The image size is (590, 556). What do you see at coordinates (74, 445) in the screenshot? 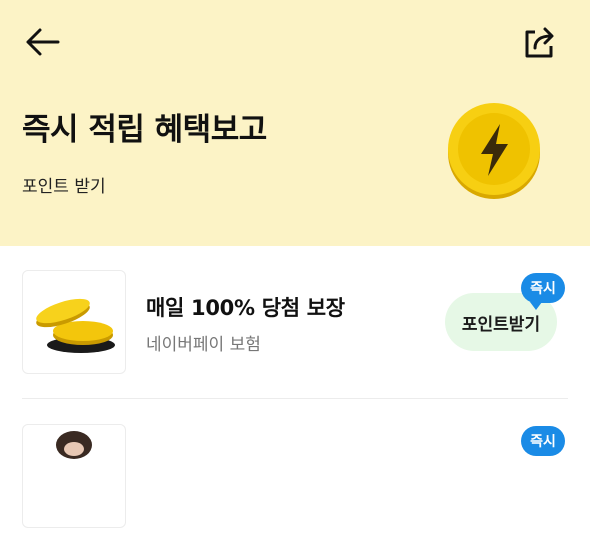
I see `person-photo-thumbnail` at bounding box center [74, 445].